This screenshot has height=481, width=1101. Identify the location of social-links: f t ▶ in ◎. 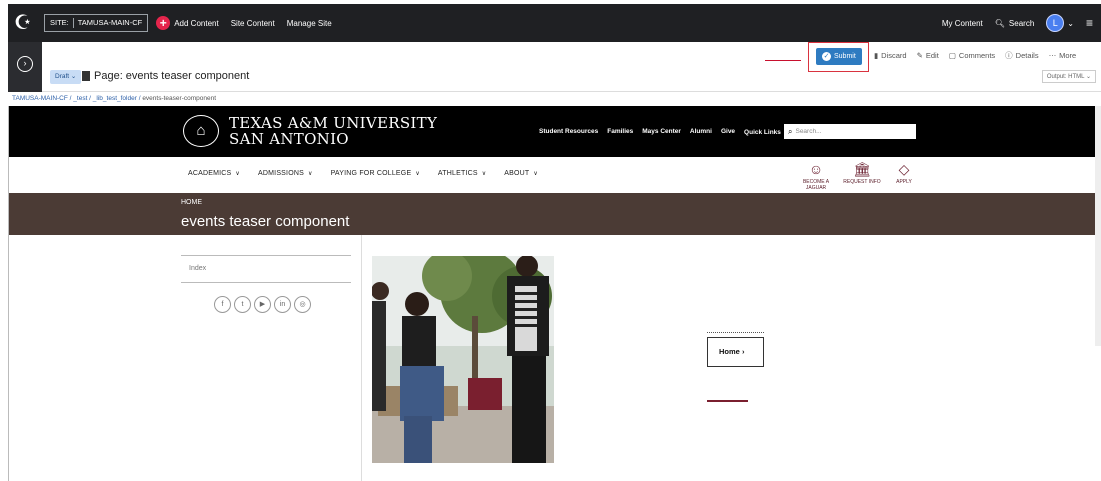
(262, 304).